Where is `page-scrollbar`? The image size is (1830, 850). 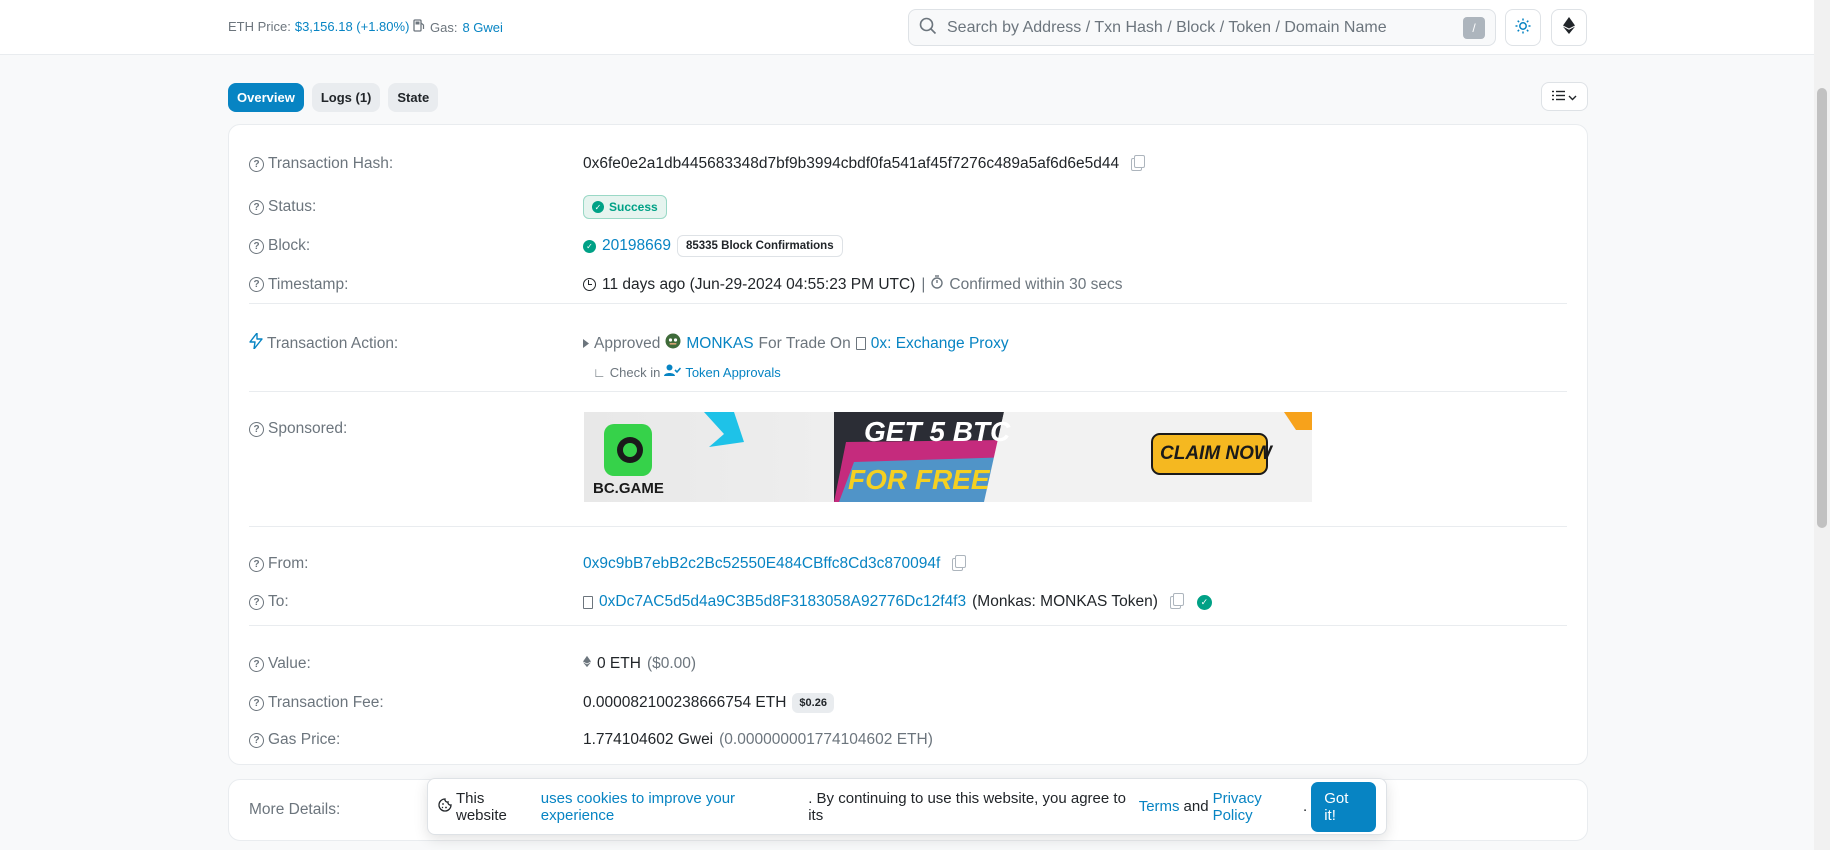 page-scrollbar is located at coordinates (1822, 425).